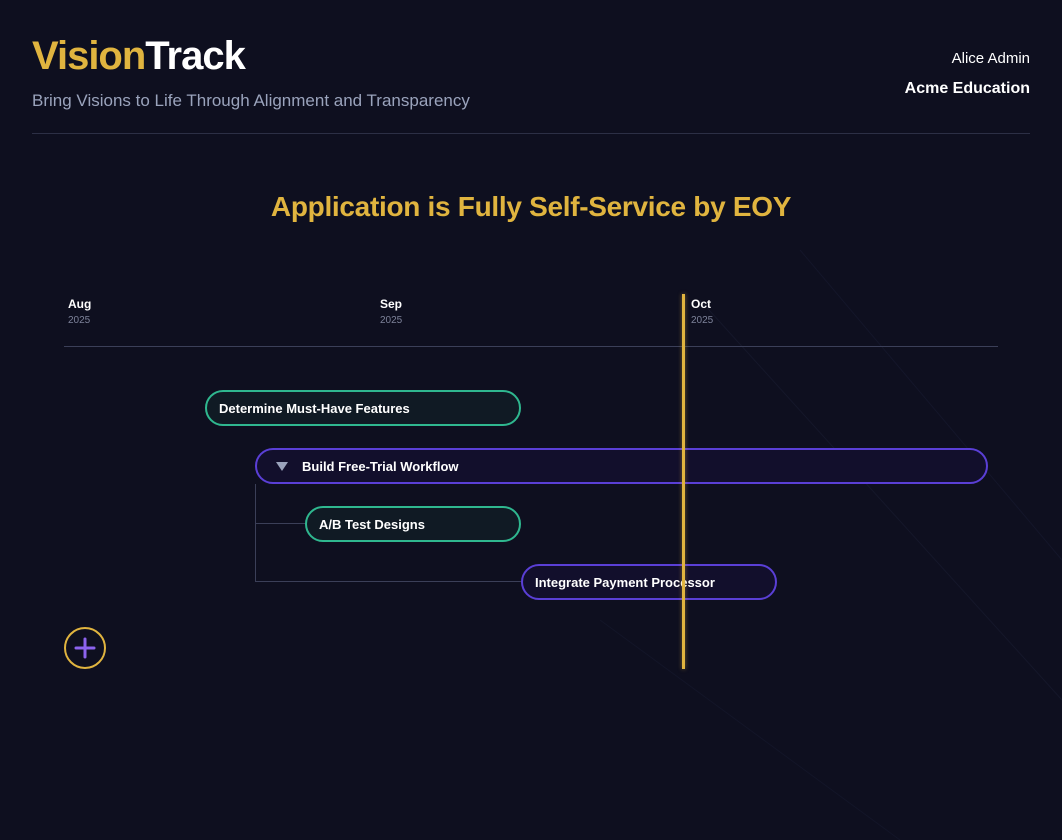  What do you see at coordinates (625, 582) in the screenshot?
I see `timeline-item-label: Integrate Payment Processor` at bounding box center [625, 582].